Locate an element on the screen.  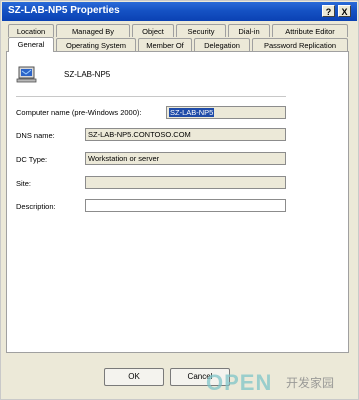
tab-password-replication: Password Replication is located at coordinates (300, 44).